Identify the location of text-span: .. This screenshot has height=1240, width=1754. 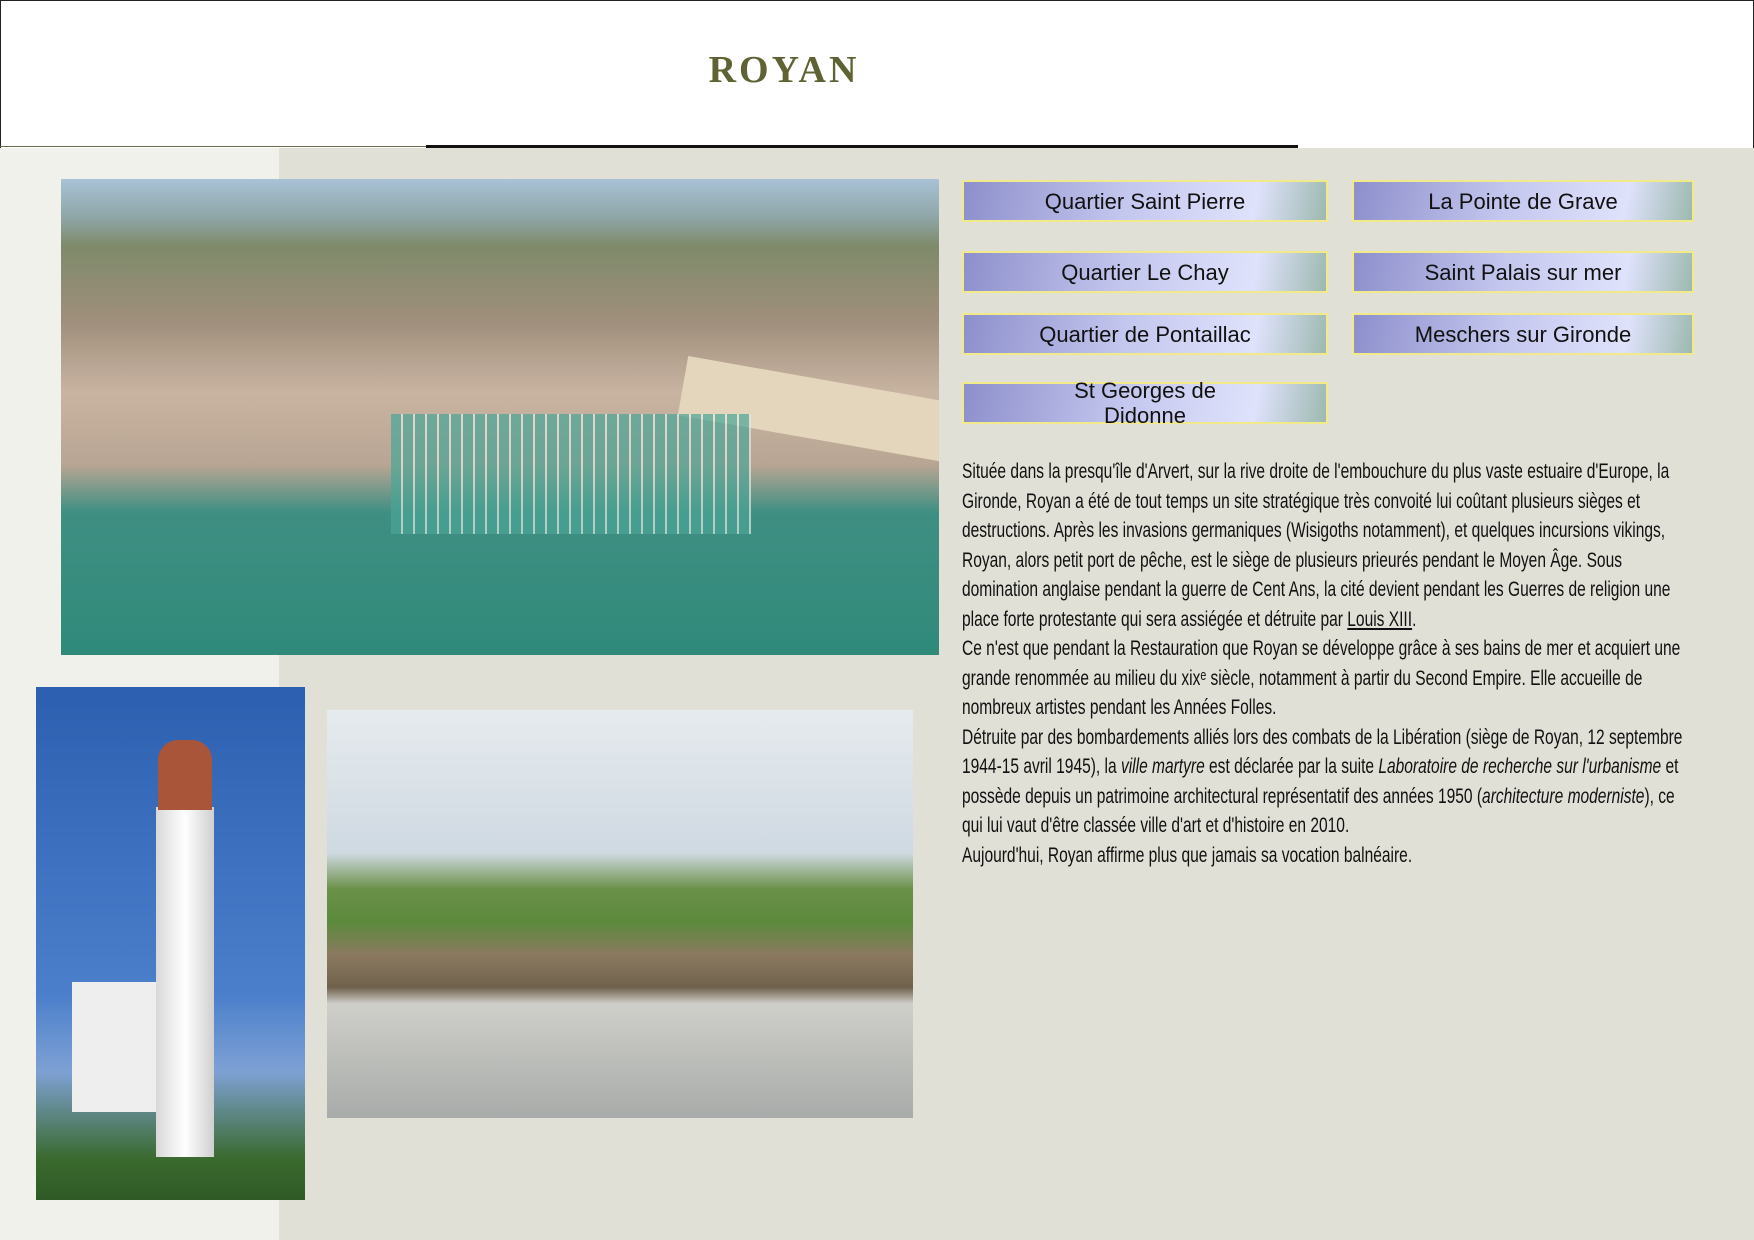
(1414, 619).